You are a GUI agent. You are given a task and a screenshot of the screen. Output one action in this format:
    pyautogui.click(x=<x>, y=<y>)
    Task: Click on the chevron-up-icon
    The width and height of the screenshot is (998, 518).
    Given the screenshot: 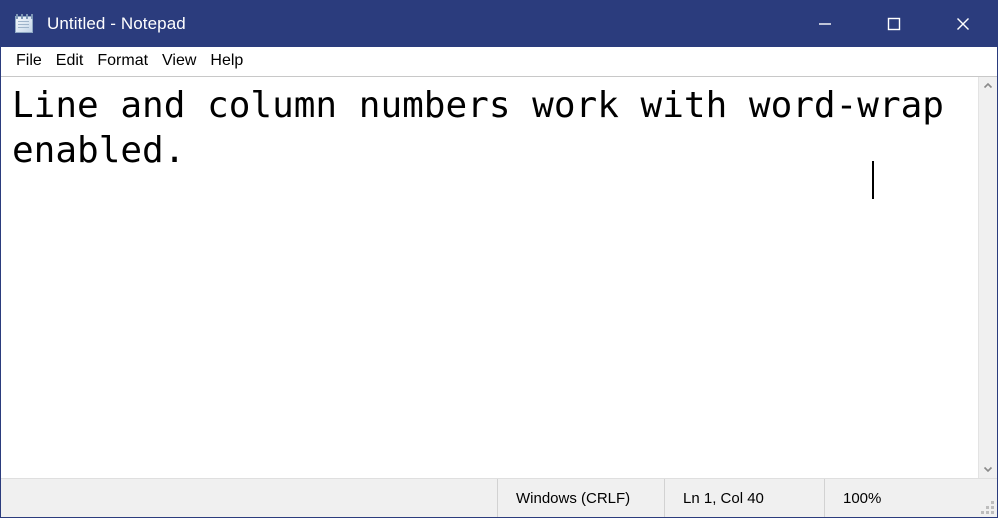 What is the action you would take?
    pyautogui.click(x=988, y=85)
    